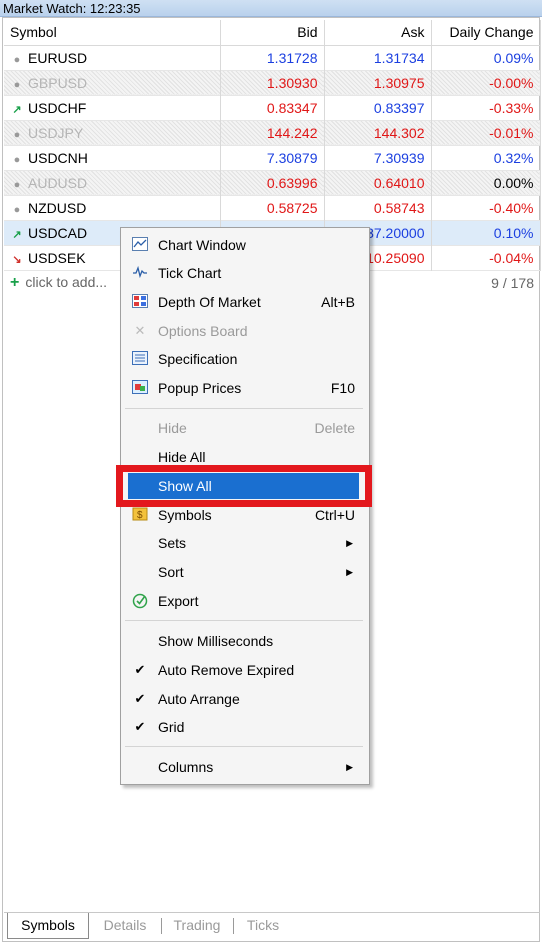 This screenshot has width=542, height=944. Describe the element at coordinates (244, 331) in the screenshot. I see `menu-item-options-board: ✕ Options Board` at that location.